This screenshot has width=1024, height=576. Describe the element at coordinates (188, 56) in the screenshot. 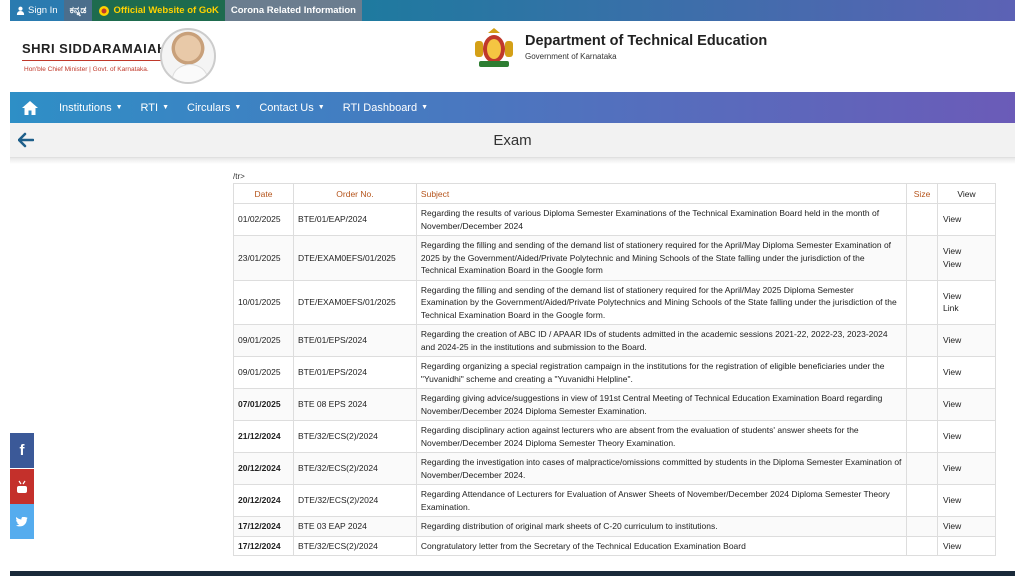

I see `cm-photo` at that location.